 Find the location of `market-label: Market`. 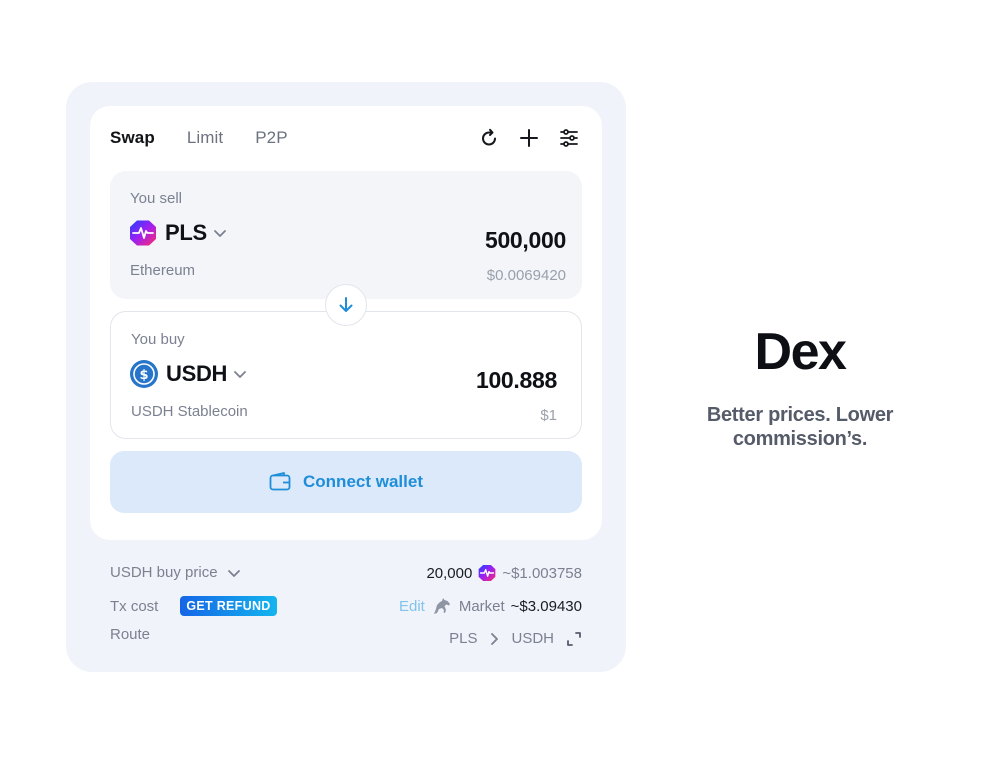

market-label: Market is located at coordinates (481, 606).